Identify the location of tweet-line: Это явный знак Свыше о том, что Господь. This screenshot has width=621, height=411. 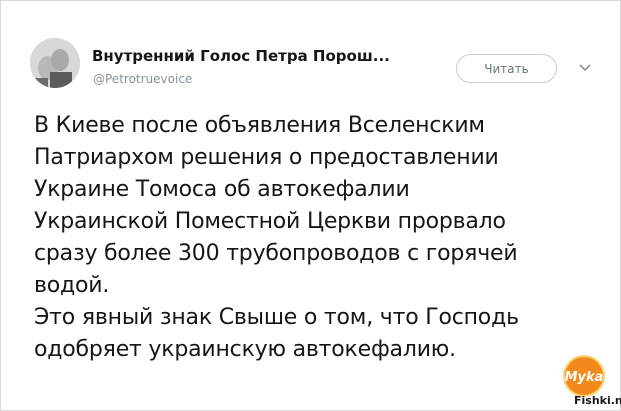
(276, 317).